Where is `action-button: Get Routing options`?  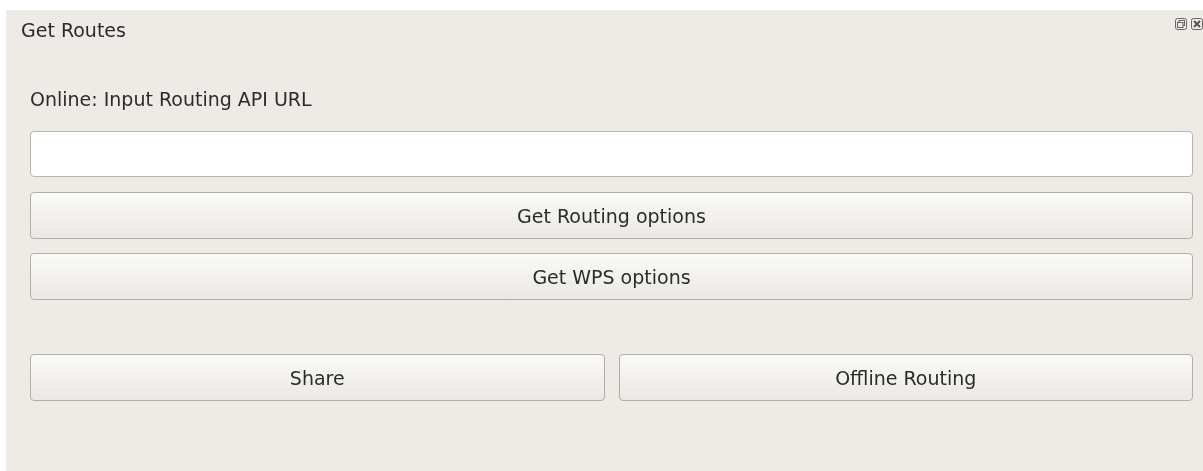
action-button: Get Routing options is located at coordinates (611, 215).